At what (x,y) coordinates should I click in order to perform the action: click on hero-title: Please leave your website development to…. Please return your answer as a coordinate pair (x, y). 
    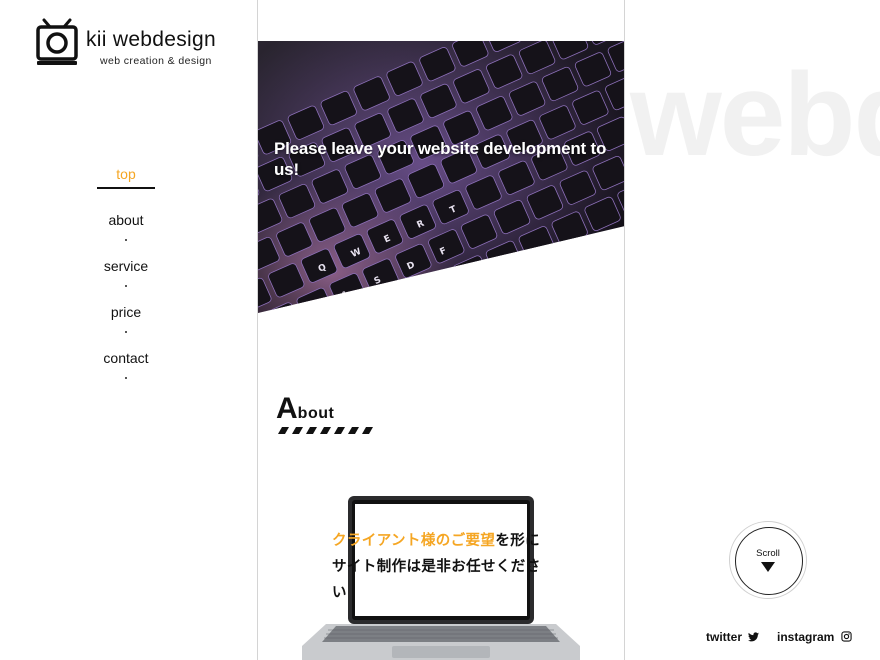
    Looking at the image, I should click on (440, 159).